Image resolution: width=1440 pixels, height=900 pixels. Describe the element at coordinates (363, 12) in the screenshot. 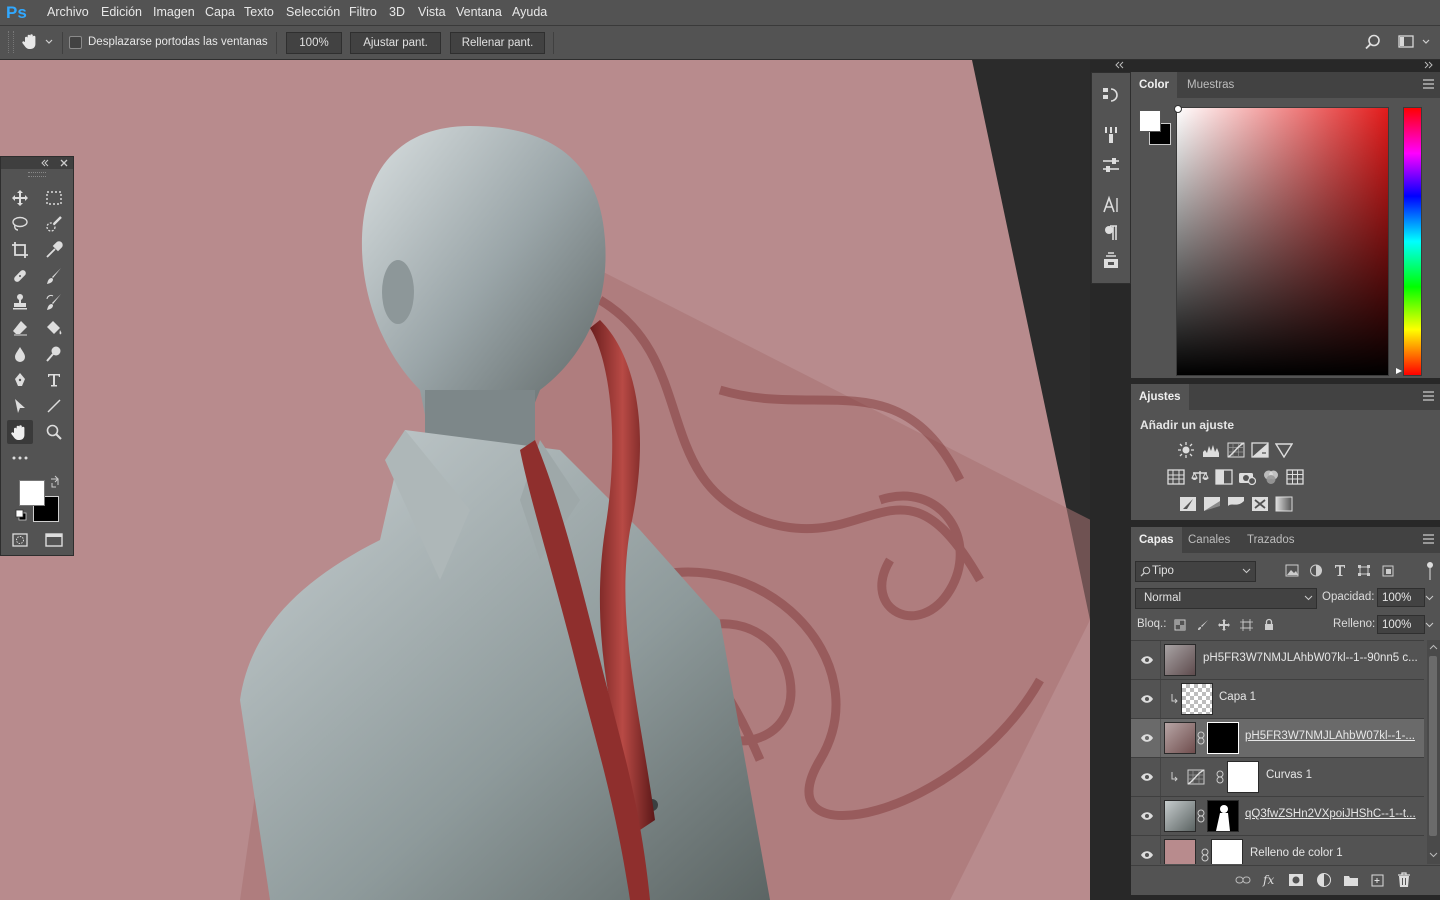

I see `menu-filtro: Filtro` at that location.